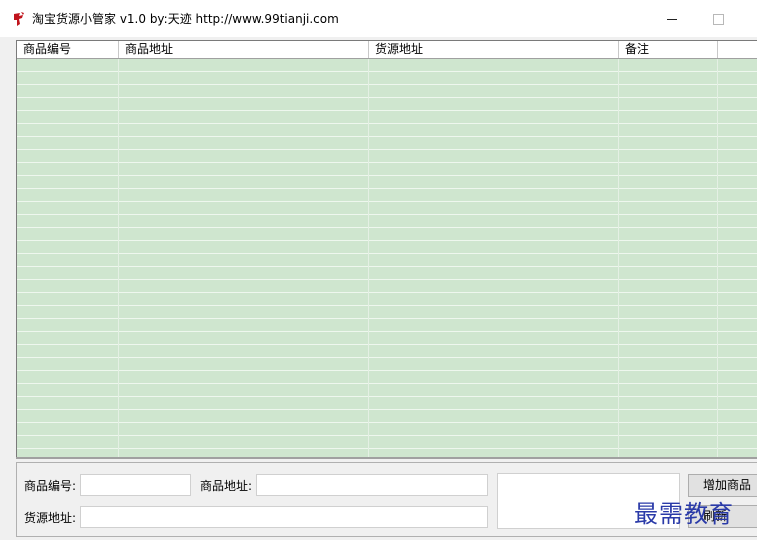 The width and height of the screenshot is (757, 540). What do you see at coordinates (386, 458) in the screenshot?
I see `list-bottom-border` at bounding box center [386, 458].